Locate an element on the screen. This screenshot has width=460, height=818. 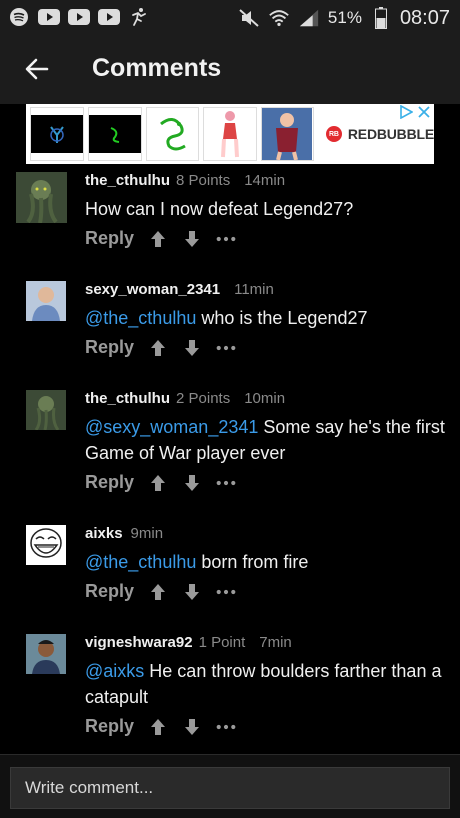
mention-link: @aixks is located at coordinates (114, 671).